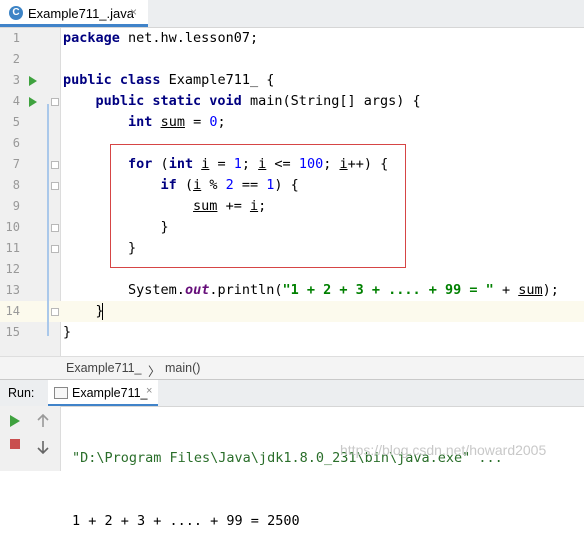  I want to click on run-tab-example711: Example711_ ×, so click(103, 393).